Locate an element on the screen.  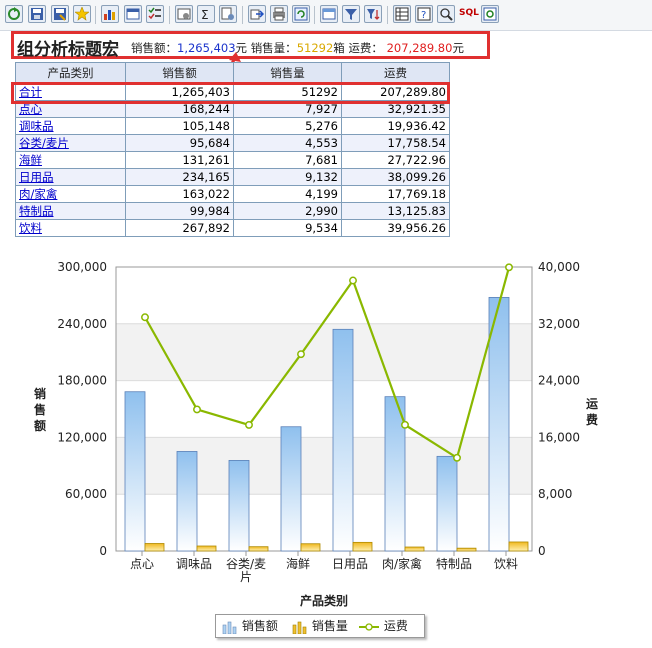
freight-cell: 19,936.42 is located at coordinates (395, 126).